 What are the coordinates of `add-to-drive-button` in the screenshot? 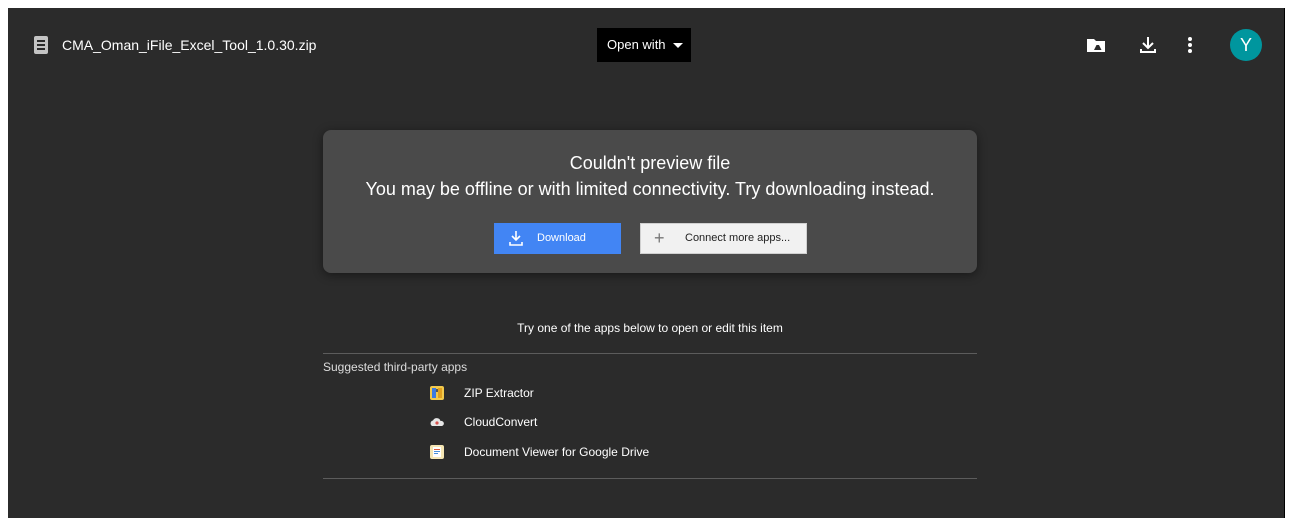 It's located at (1096, 45).